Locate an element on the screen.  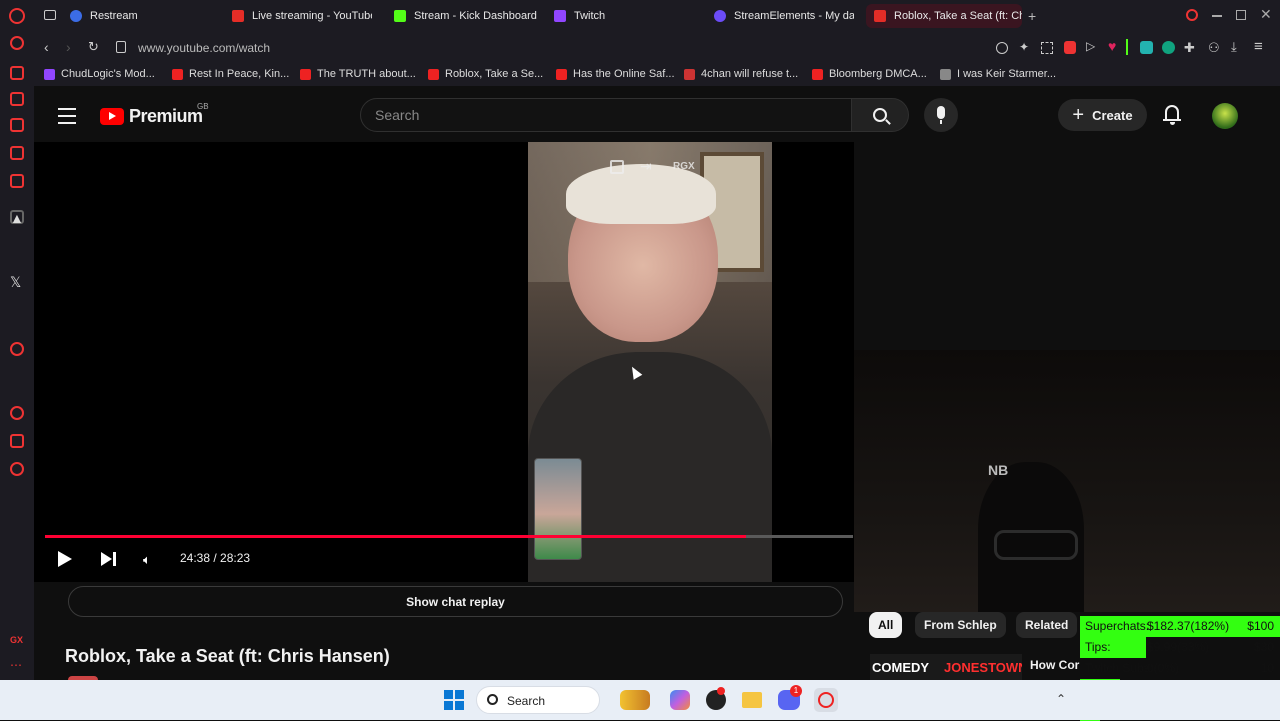
sidebar-settings-icon is located at coordinates (17, 469).